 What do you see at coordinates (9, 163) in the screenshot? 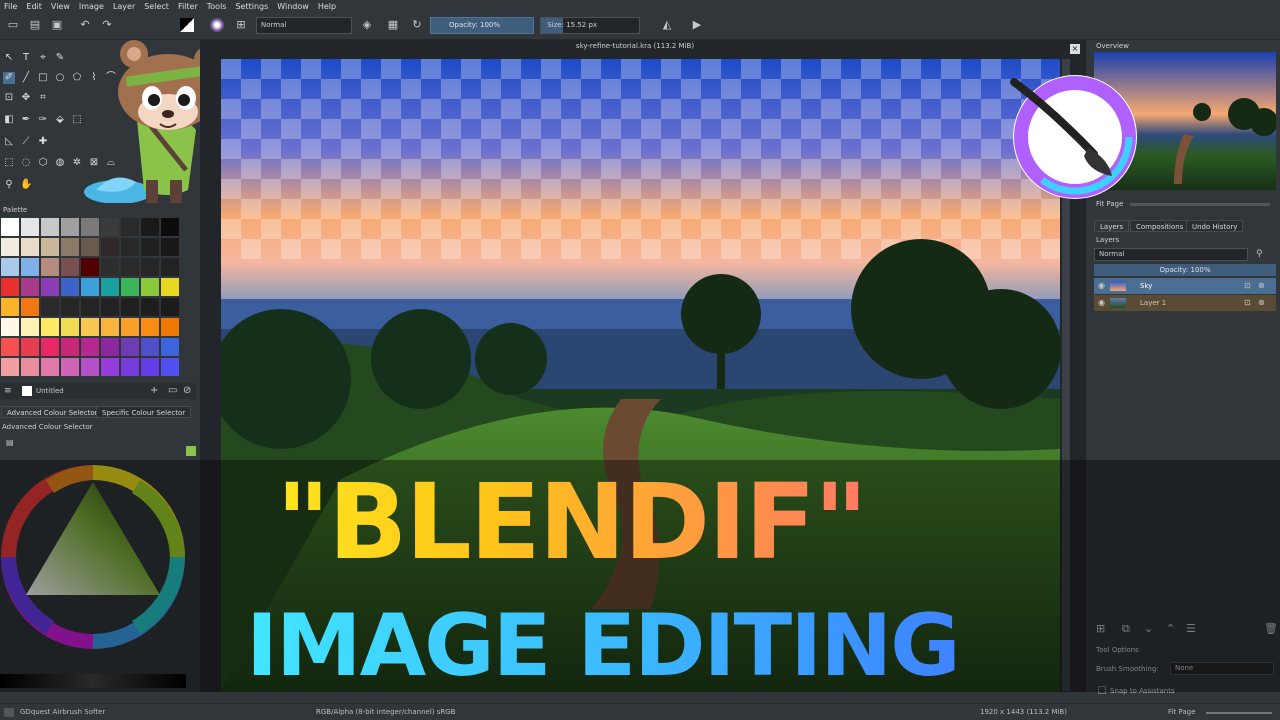
I see `rect-select-tool-icon: ⬚` at bounding box center [9, 163].